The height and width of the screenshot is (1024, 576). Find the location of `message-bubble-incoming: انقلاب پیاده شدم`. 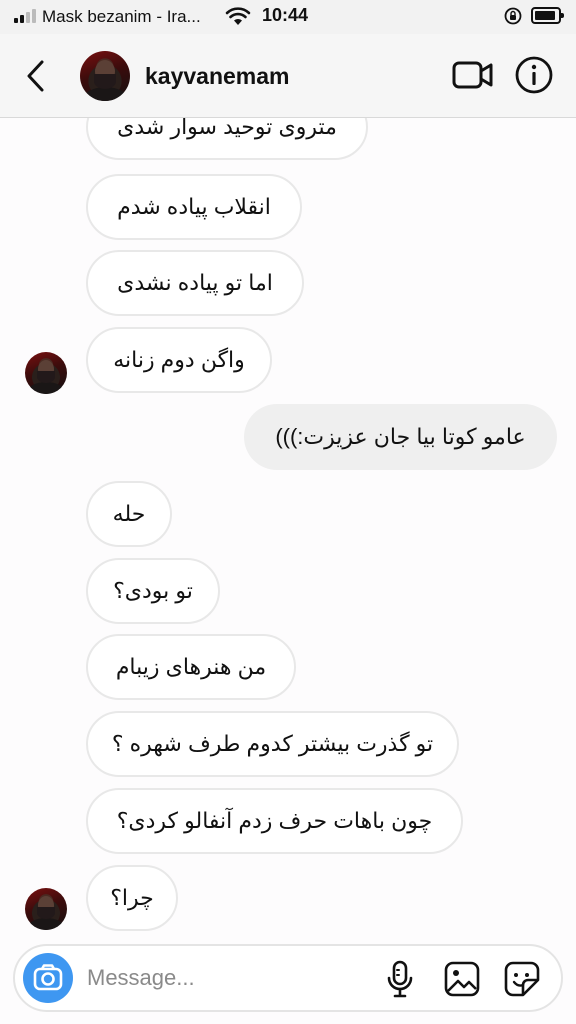

message-bubble-incoming: انقلاب پیاده شدم is located at coordinates (194, 207).